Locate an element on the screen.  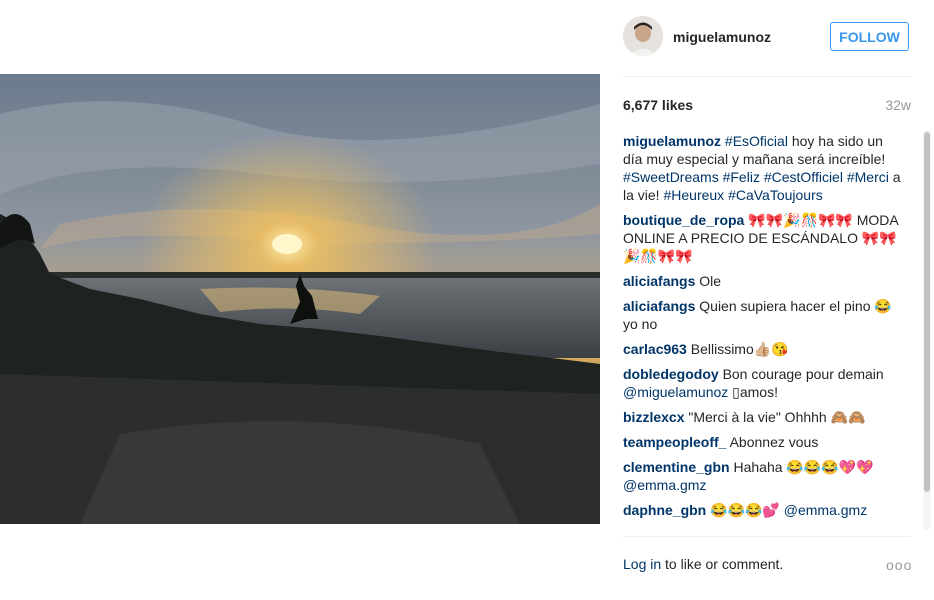
hashtag: #EsOficial is located at coordinates (756, 141).